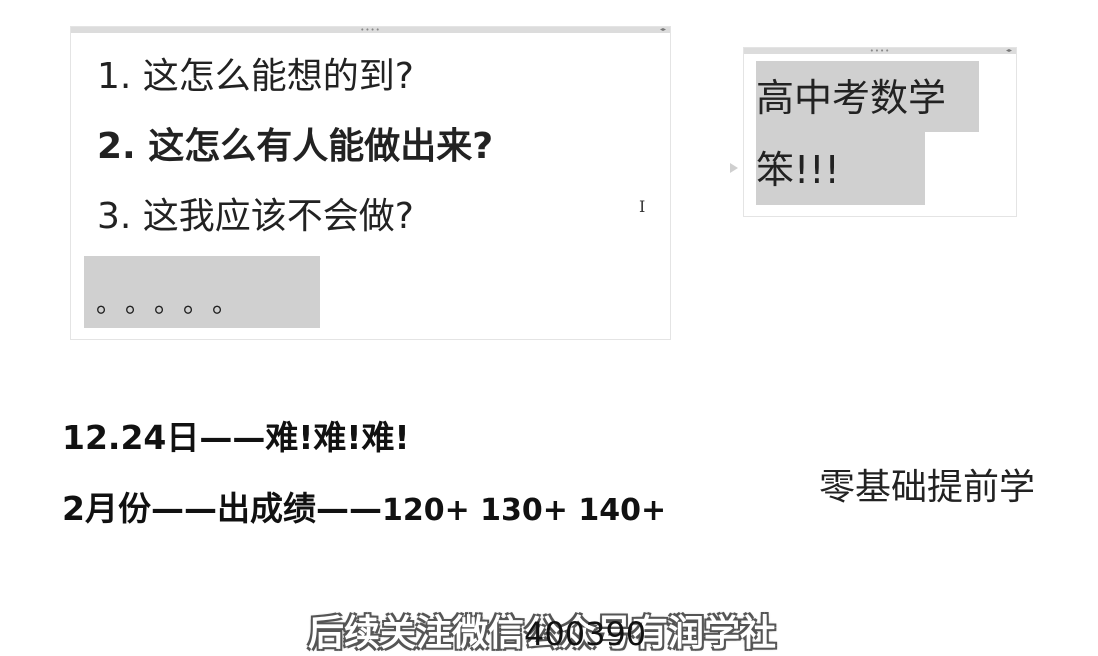  I want to click on question-item-2: 2. 这怎么有人能做出来?, so click(295, 146).